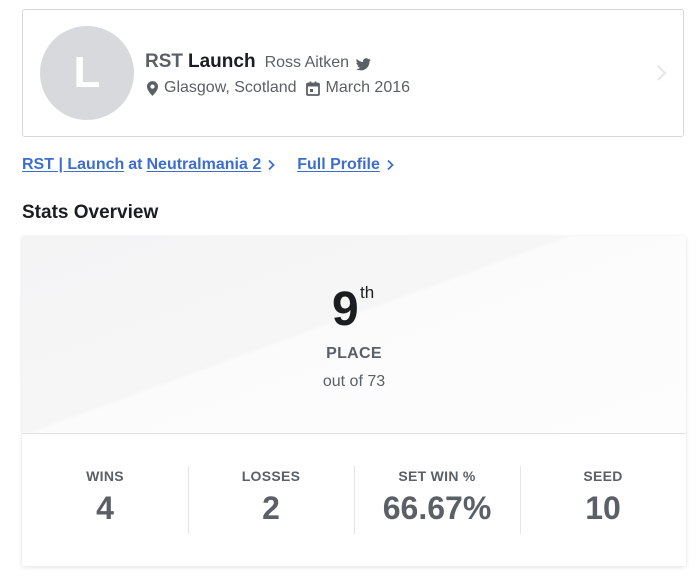 Image resolution: width=696 pixels, height=576 pixels. What do you see at coordinates (338, 165) in the screenshot?
I see `full-profile-link: Full Profile` at bounding box center [338, 165].